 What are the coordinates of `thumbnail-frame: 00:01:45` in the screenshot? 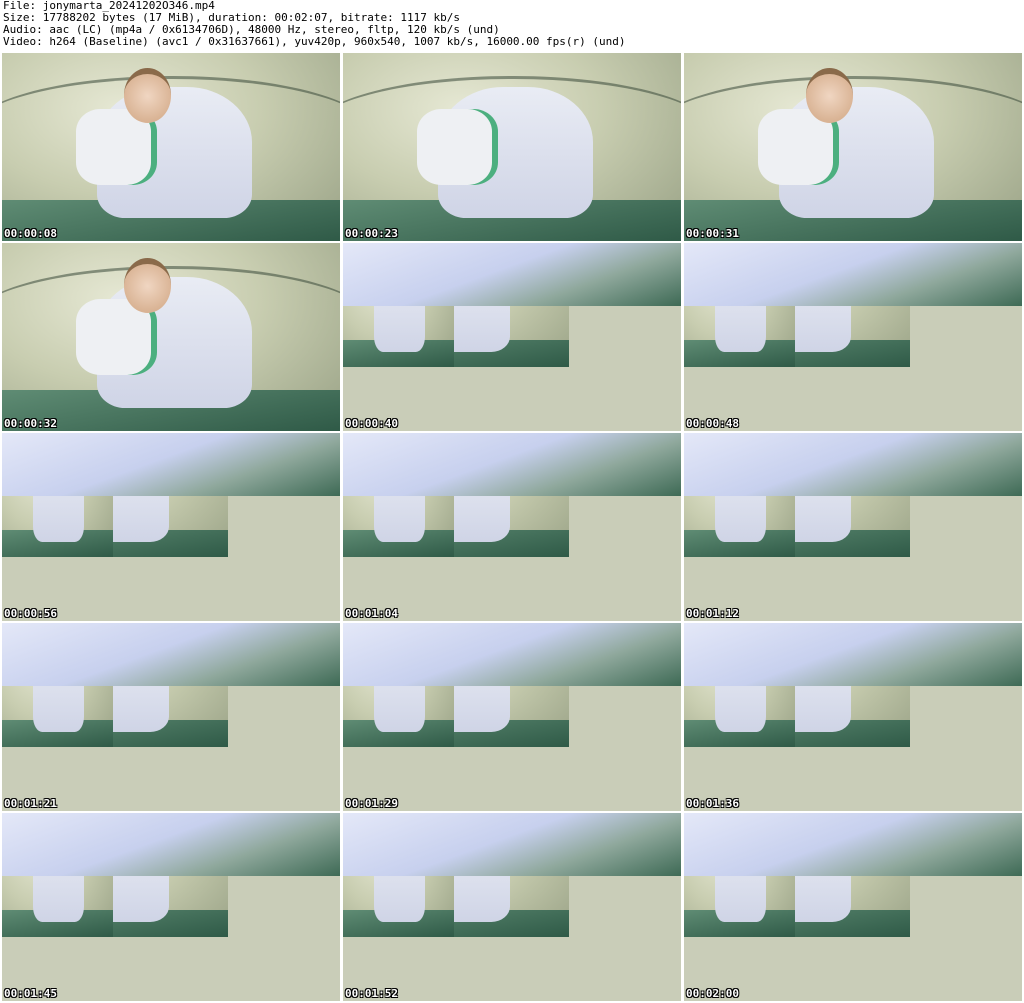 It's located at (171, 907).